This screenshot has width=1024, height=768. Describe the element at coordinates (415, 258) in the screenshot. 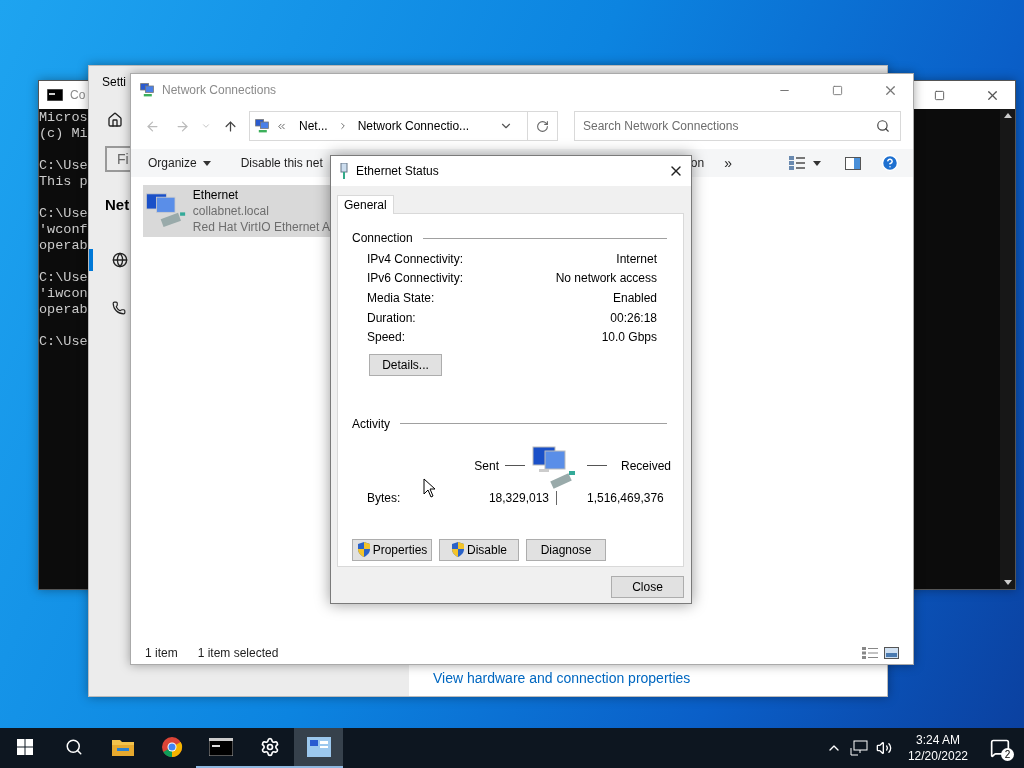

I see `field-label: IPv4 Connectivity:` at that location.